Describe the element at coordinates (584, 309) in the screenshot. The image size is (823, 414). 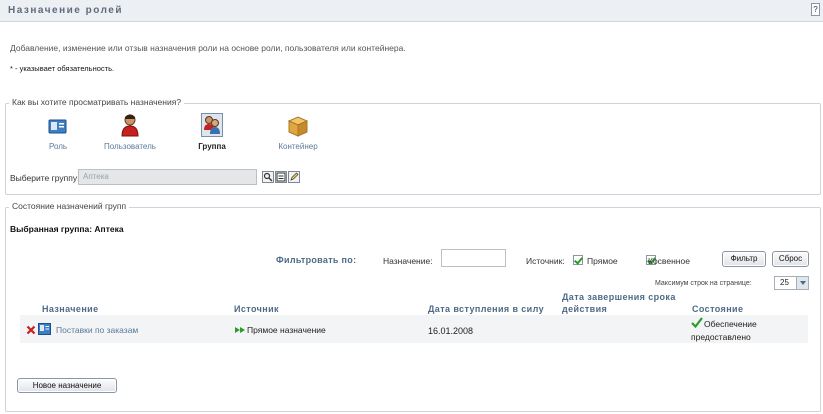
I see `col-end-date-line2: действия` at that location.